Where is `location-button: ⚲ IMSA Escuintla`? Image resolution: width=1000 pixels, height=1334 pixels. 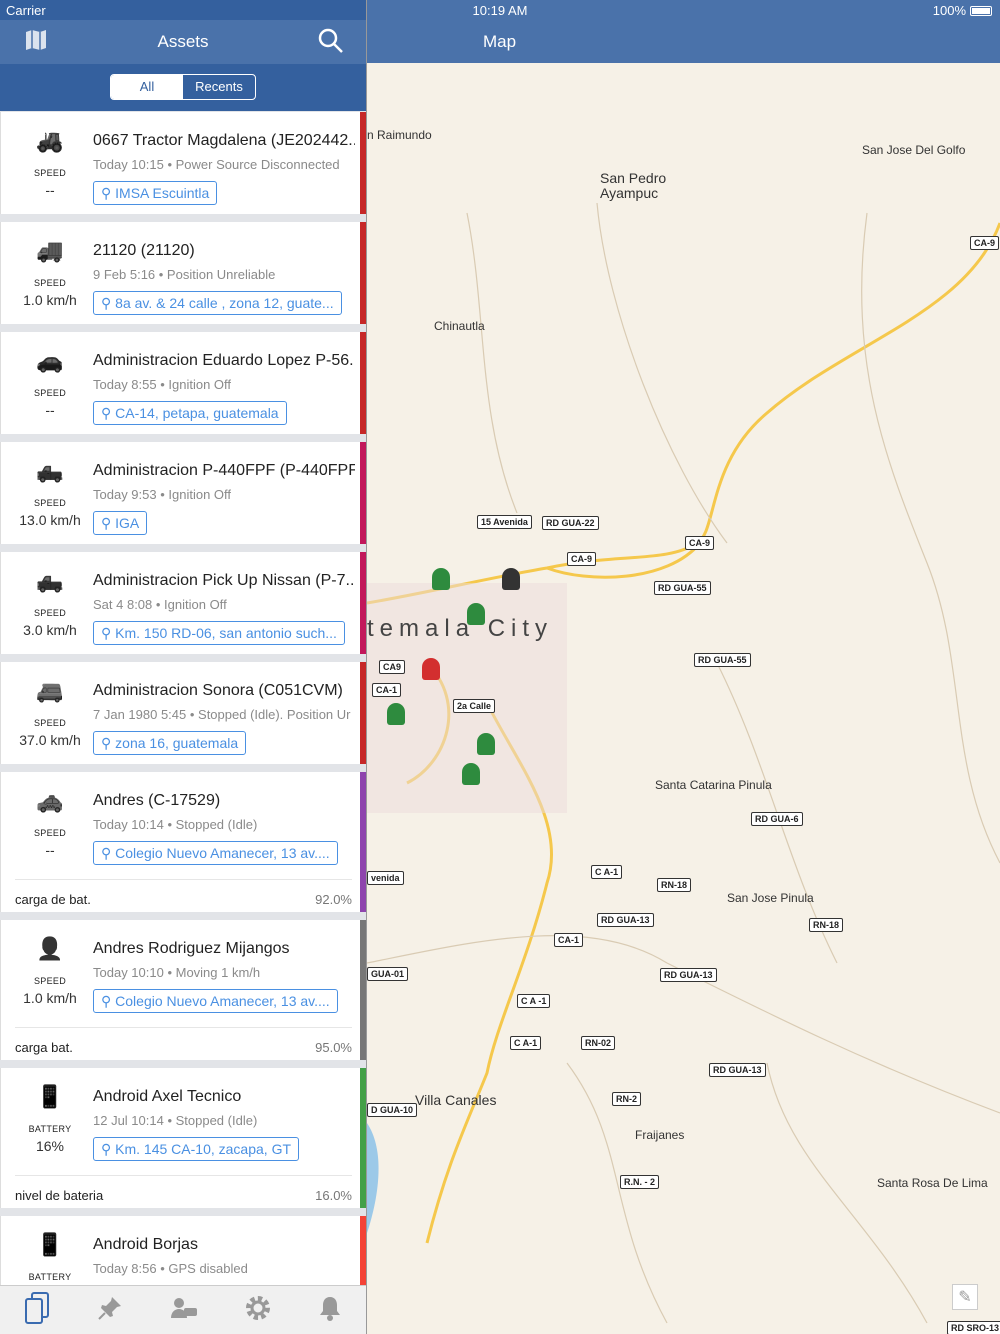
location-button: ⚲ IMSA Escuintla is located at coordinates (155, 193).